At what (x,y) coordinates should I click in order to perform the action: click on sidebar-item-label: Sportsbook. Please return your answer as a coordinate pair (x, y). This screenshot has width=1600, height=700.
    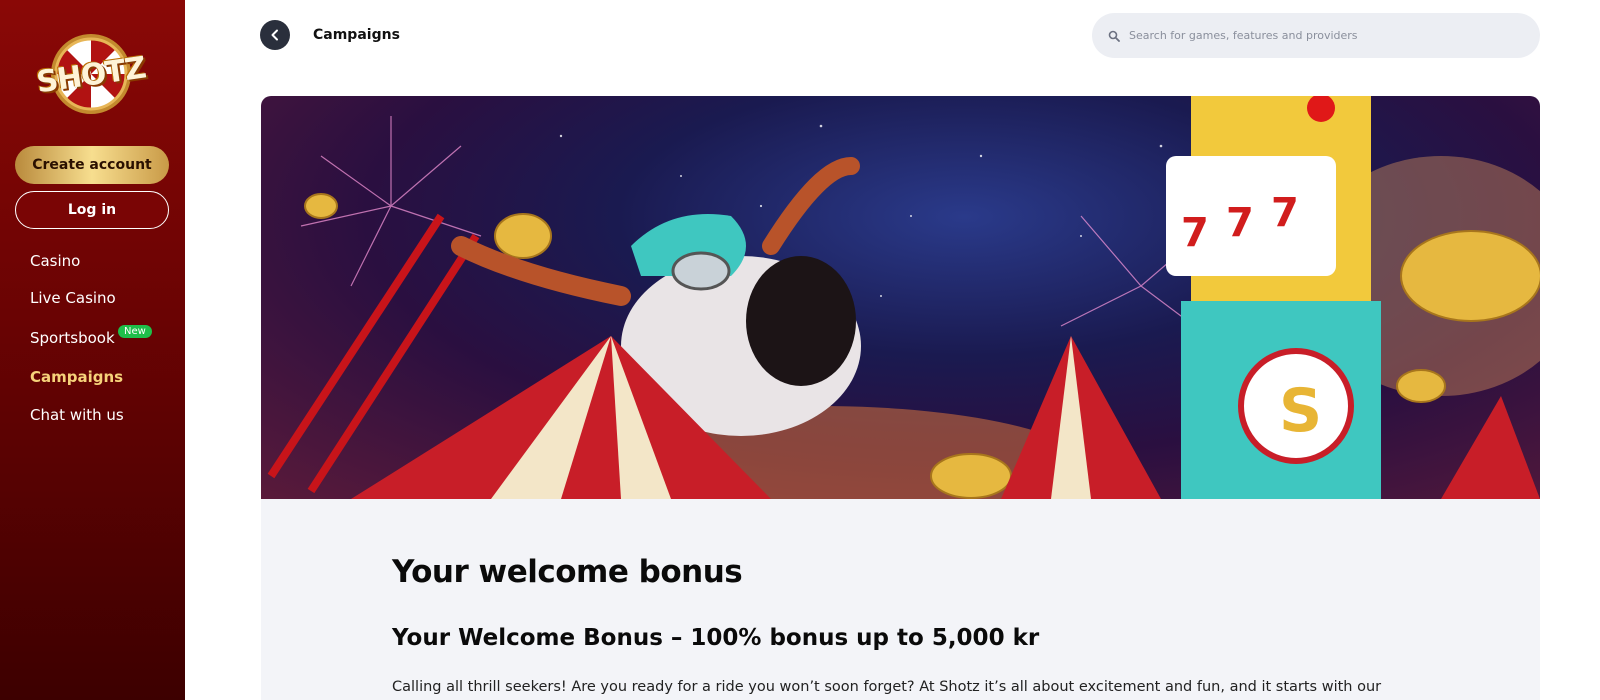
    Looking at the image, I should click on (72, 338).